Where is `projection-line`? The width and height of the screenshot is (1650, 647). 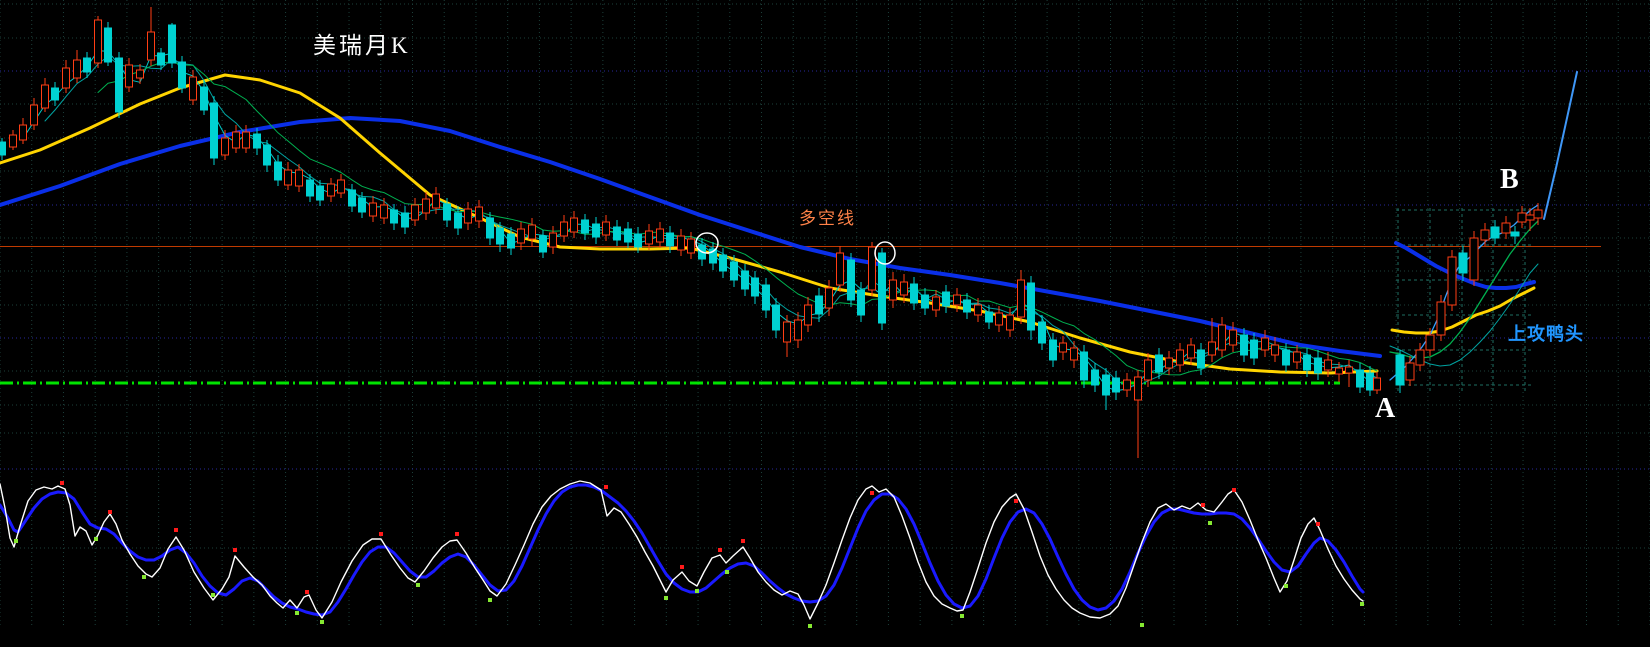
projection-line is located at coordinates (1560, 145).